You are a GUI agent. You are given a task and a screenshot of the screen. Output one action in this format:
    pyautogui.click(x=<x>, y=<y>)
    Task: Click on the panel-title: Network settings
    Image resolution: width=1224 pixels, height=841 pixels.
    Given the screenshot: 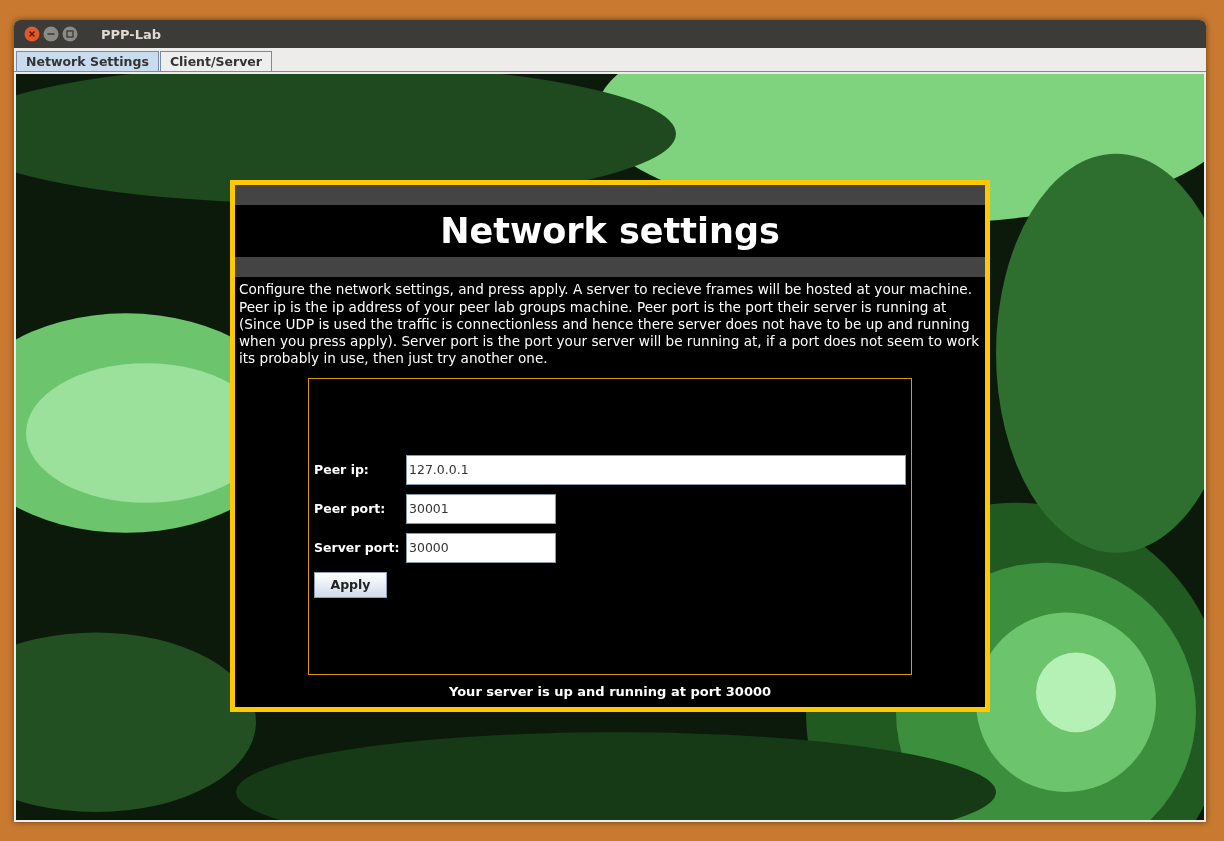 What is the action you would take?
    pyautogui.click(x=610, y=232)
    